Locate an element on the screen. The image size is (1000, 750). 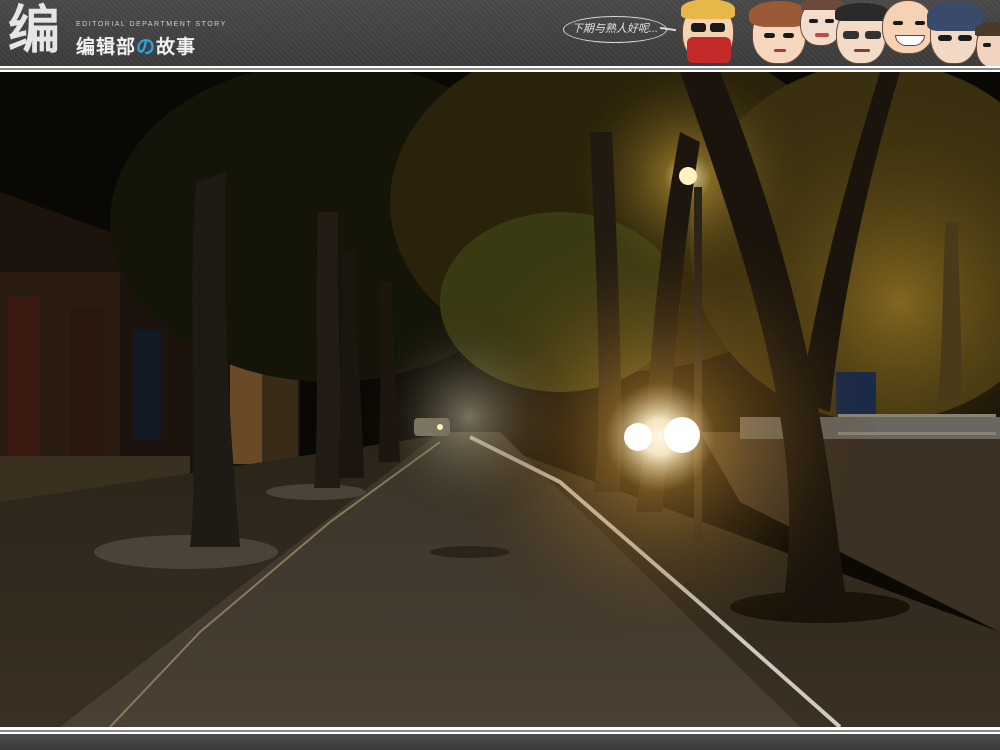
logo-title-accent: の is located at coordinates (146, 47).